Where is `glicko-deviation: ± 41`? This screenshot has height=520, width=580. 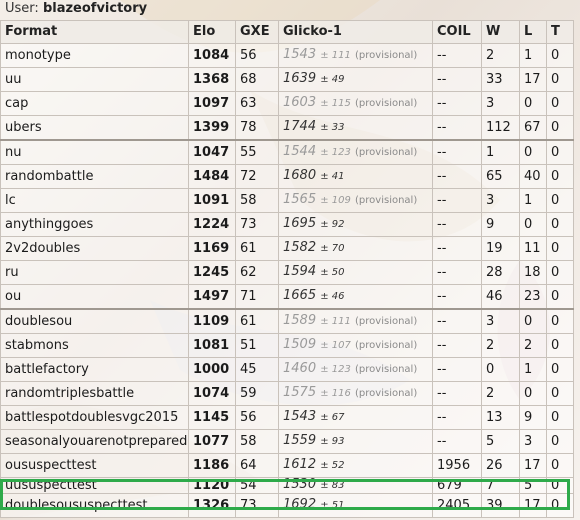 glicko-deviation: ± 41 is located at coordinates (332, 176).